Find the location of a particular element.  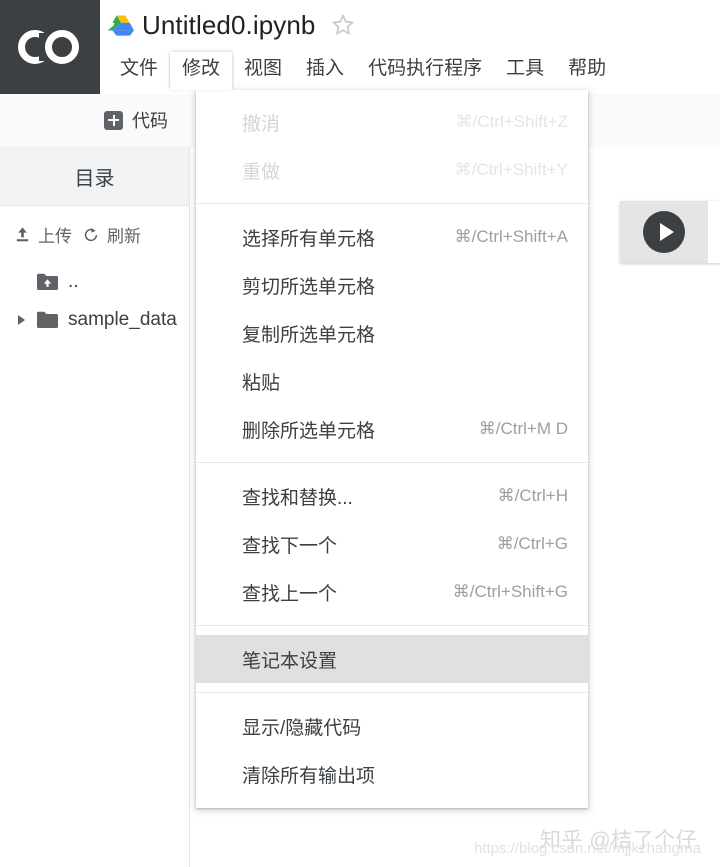

menu-option-cut-cells-label: 剪切所选单元格 is located at coordinates (309, 287).